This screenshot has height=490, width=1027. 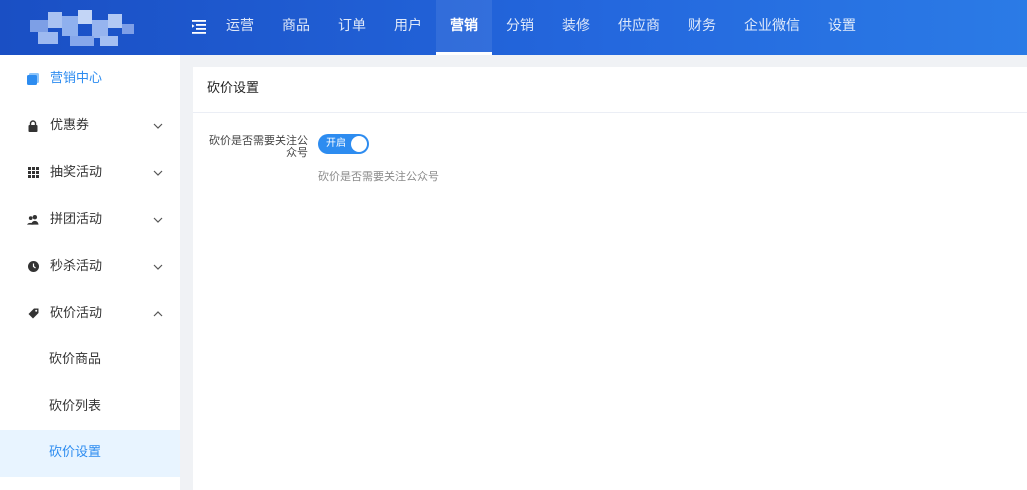 What do you see at coordinates (359, 144) in the screenshot?
I see `switch-knob` at bounding box center [359, 144].